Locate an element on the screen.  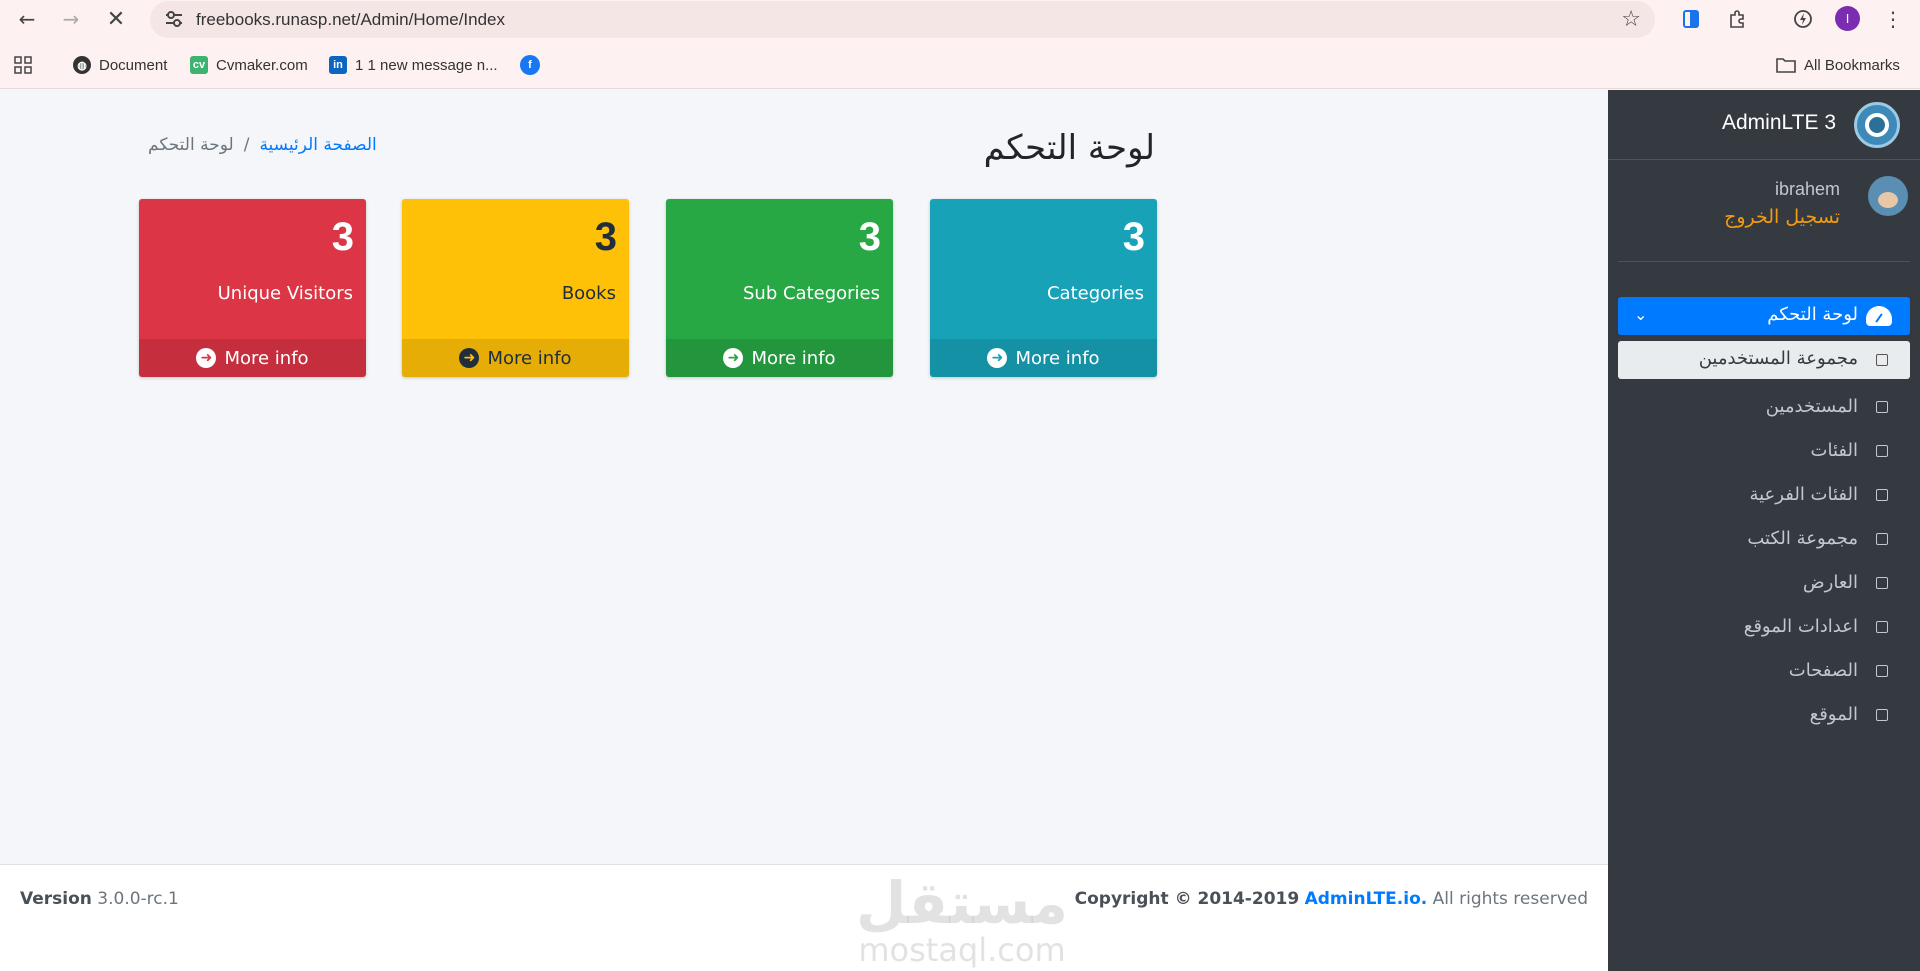
breadcrumb: الصفحة الرئيسية / لوحة التحكم is located at coordinates (262, 145).